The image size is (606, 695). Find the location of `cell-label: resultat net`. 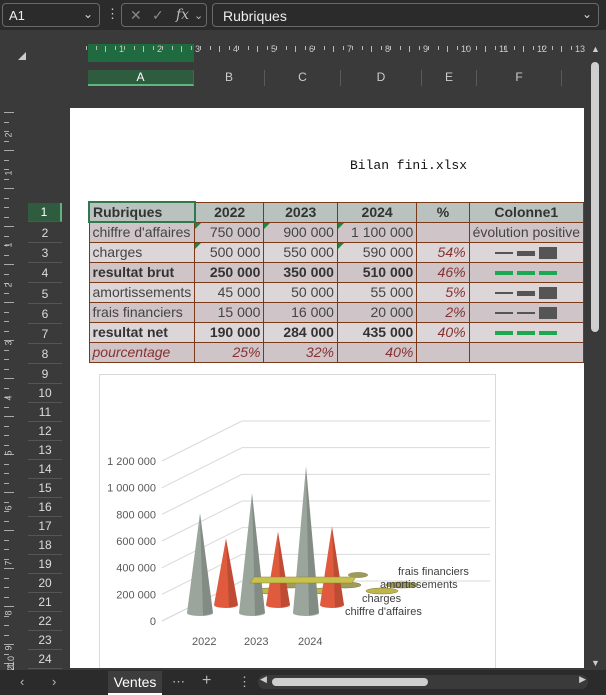

cell-label: resultat net is located at coordinates (142, 332).